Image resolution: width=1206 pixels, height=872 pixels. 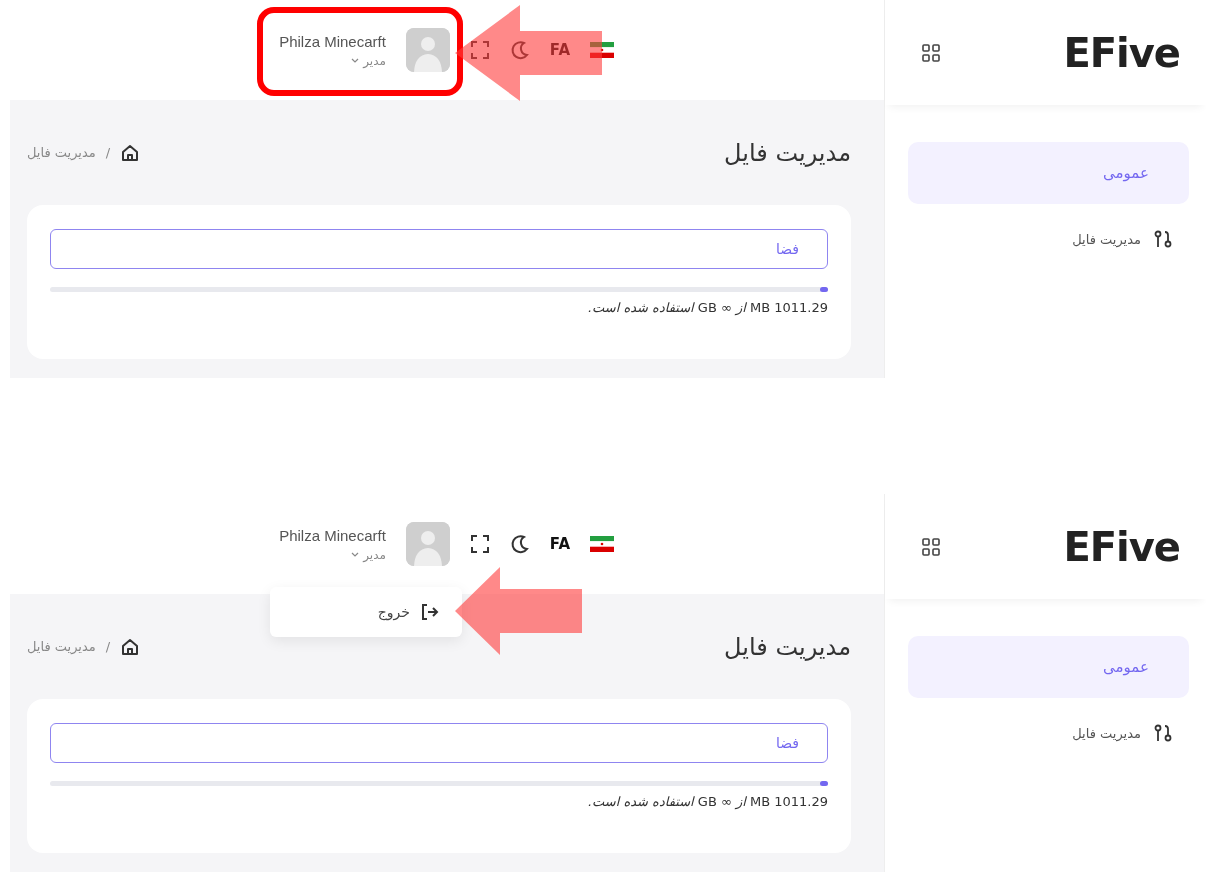 I want to click on language-label: FA, so click(x=559, y=544).